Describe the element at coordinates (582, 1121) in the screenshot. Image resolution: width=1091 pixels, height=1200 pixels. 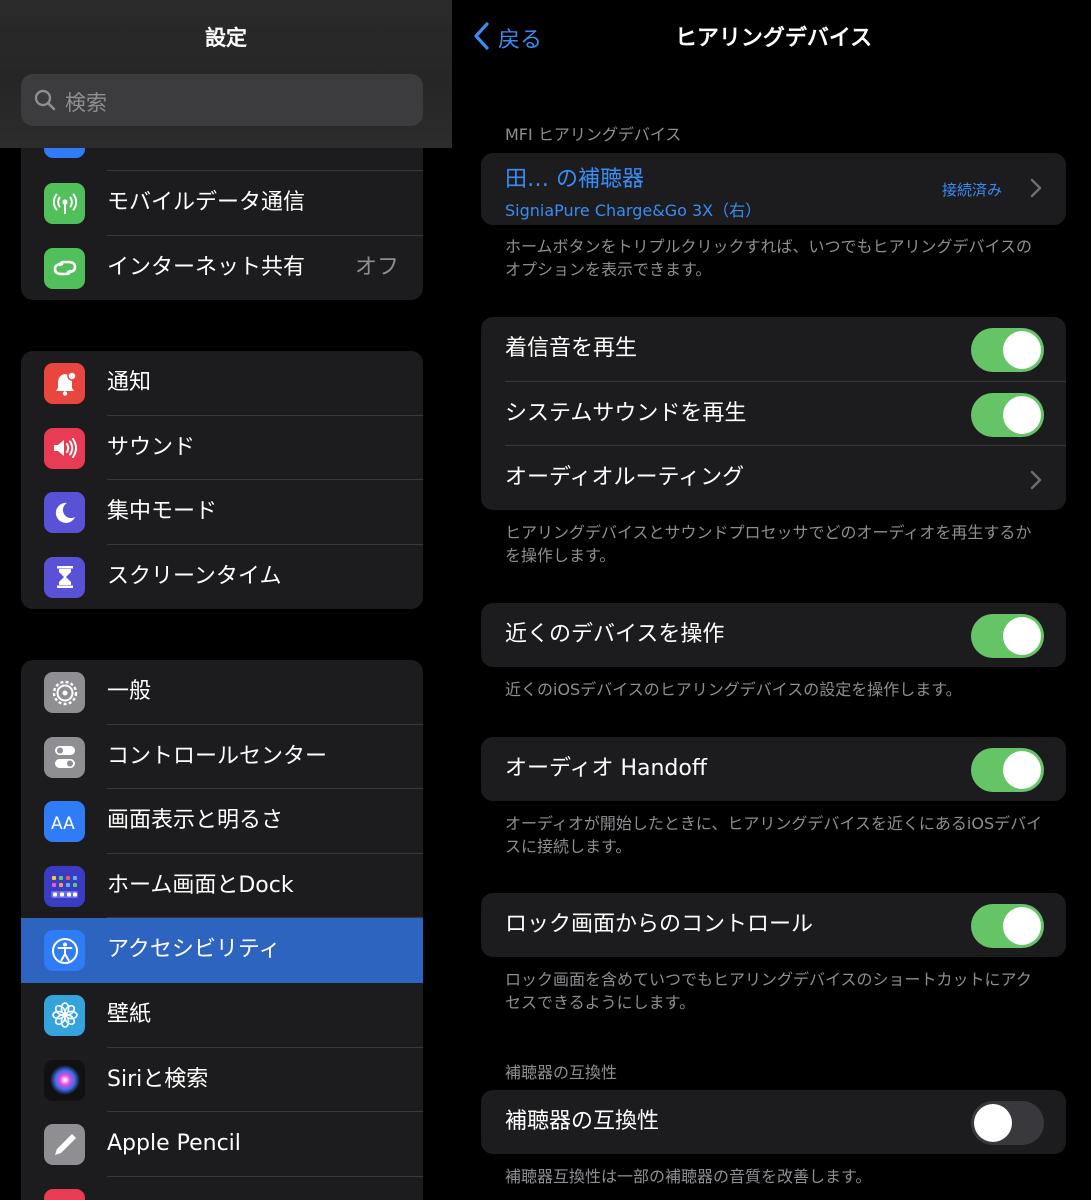
I see `row-label: 補聴器の互換性` at that location.